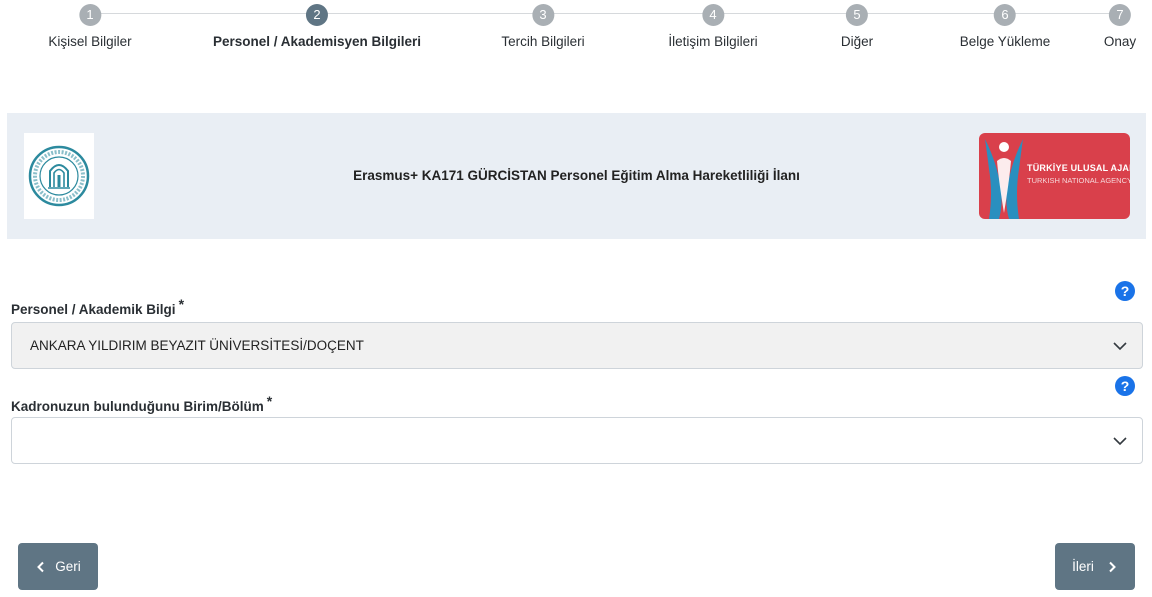  I want to click on step-label: Kişisel Bilgiler, so click(90, 41).